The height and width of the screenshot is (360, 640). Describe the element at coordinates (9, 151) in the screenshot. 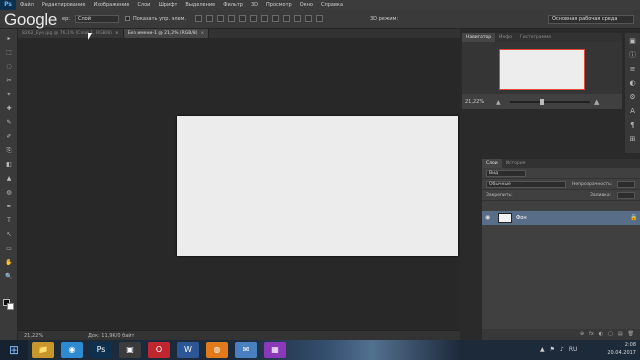

I see `tool-icon: ⎘` at that location.